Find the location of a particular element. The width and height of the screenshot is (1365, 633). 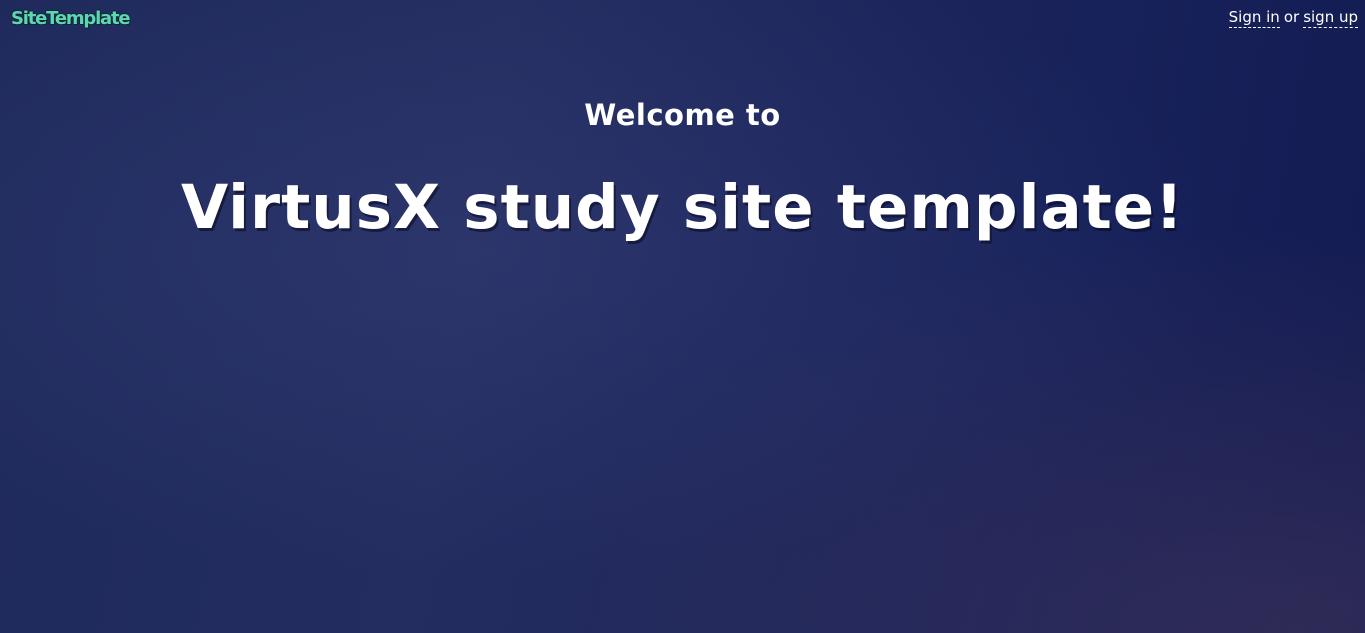

top-bar: SiteTemplate Sign in or sign up is located at coordinates (682, 20).